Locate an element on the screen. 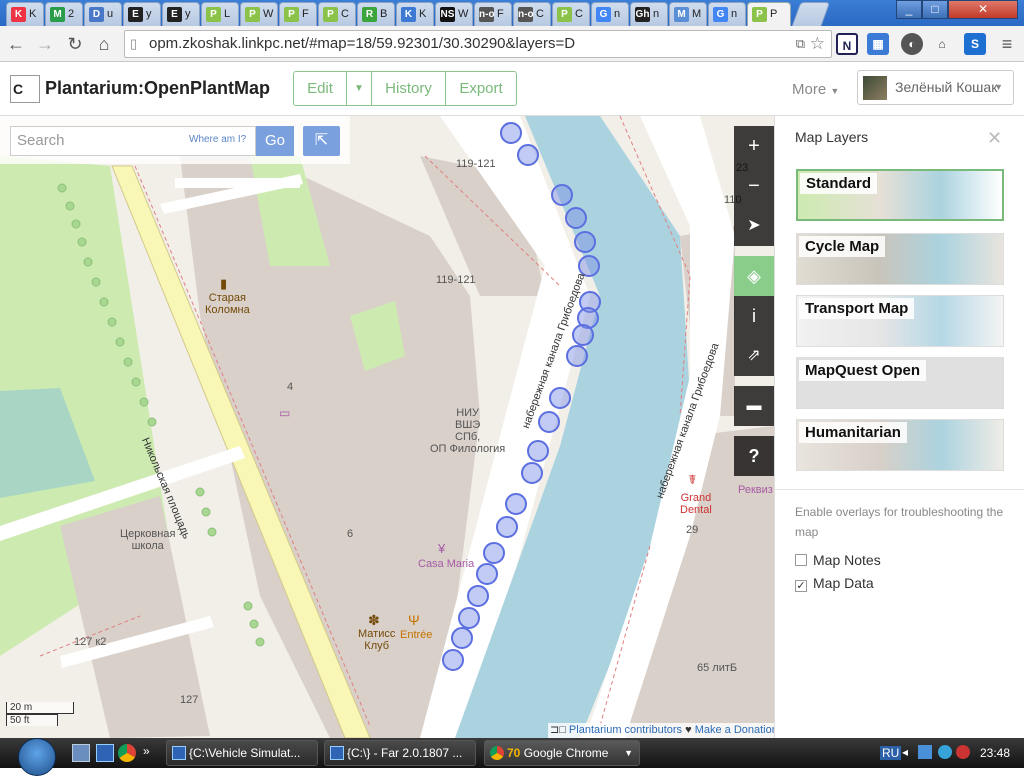 This screenshot has width=1024, height=776. tab-title: C is located at coordinates (579, 14).